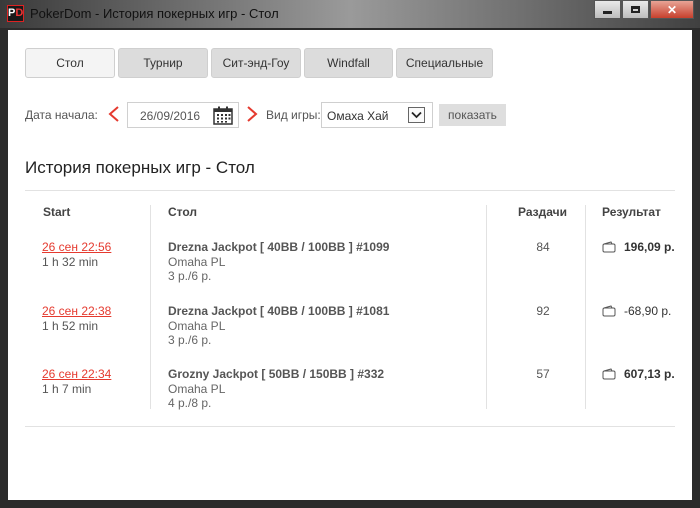 The image size is (700, 508). What do you see at coordinates (154, 13) in the screenshot?
I see `window-title: PokerDom - История покерных игр - Стол` at bounding box center [154, 13].